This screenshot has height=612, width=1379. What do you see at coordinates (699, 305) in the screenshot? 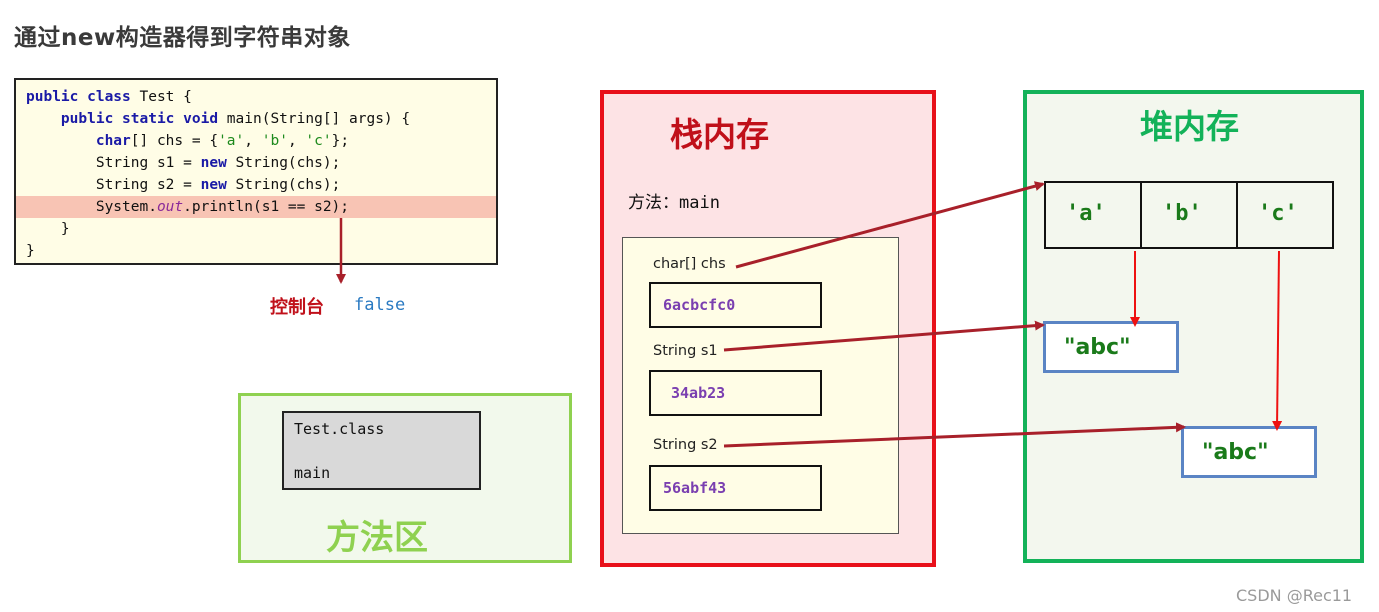
I see `address-value: 6acbcfc0` at bounding box center [699, 305].